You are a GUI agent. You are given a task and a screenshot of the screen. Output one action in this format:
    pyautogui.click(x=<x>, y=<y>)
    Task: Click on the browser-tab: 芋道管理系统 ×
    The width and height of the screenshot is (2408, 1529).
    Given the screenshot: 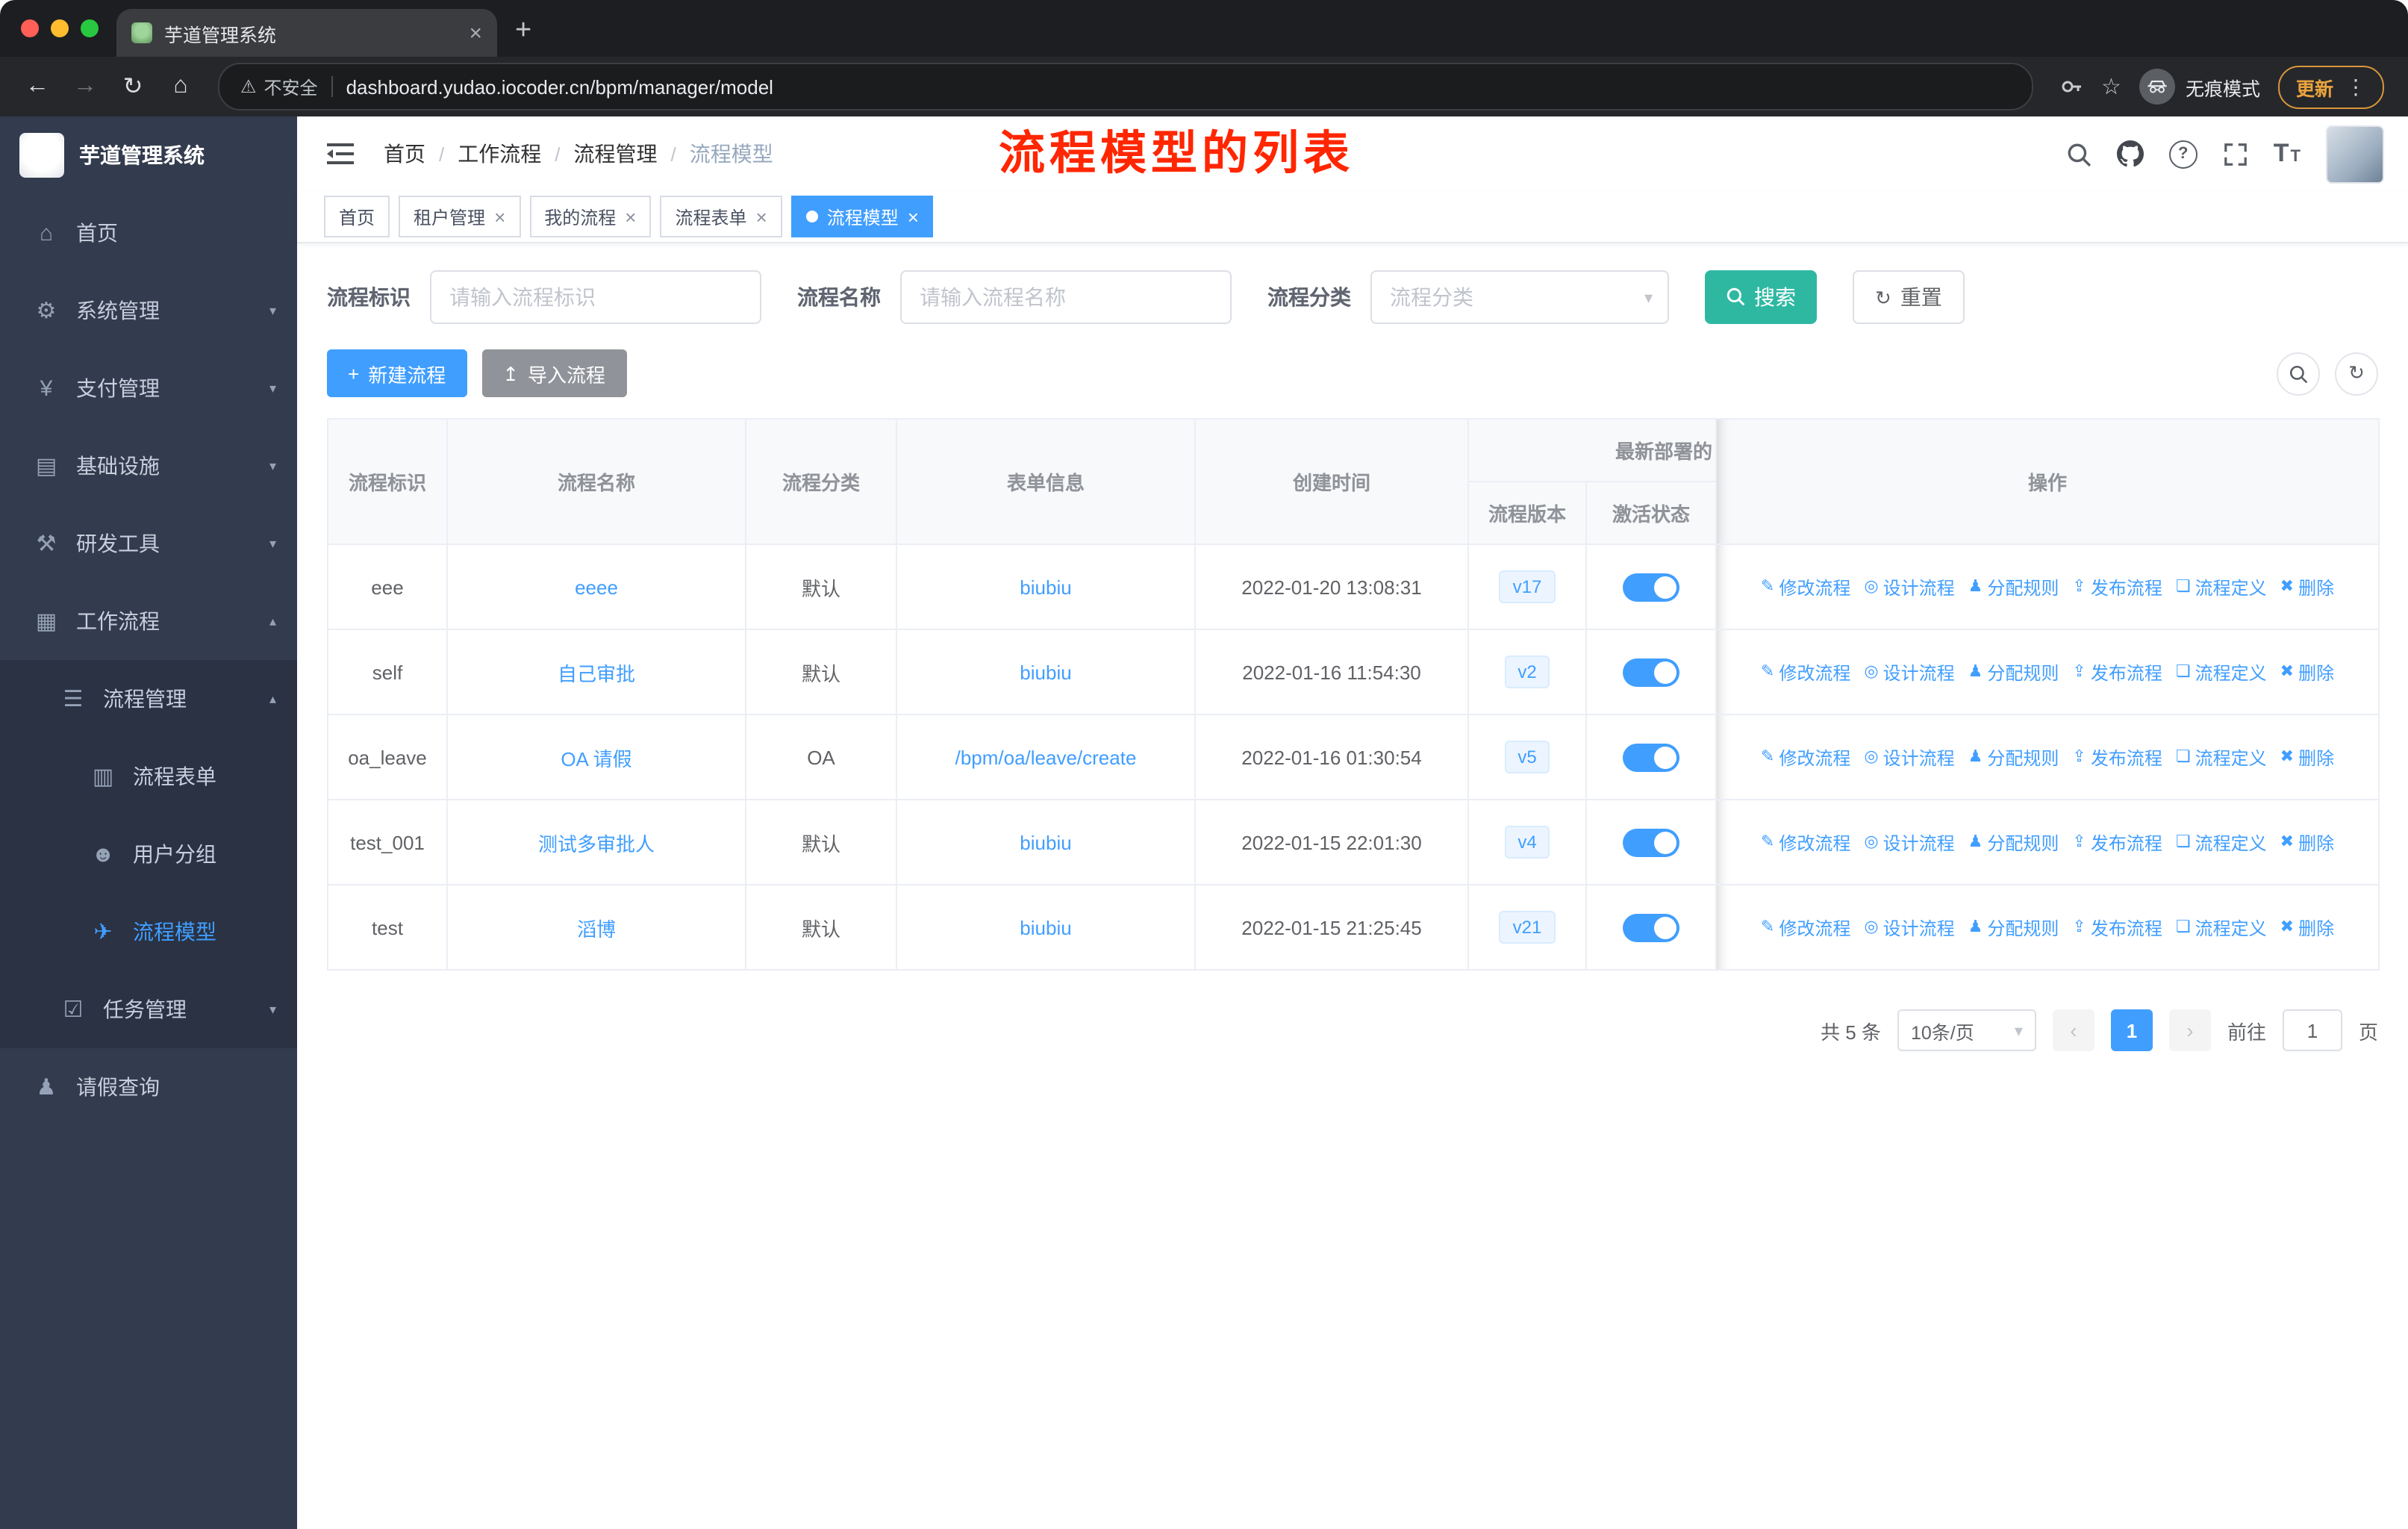 What is the action you would take?
    pyautogui.click(x=306, y=33)
    